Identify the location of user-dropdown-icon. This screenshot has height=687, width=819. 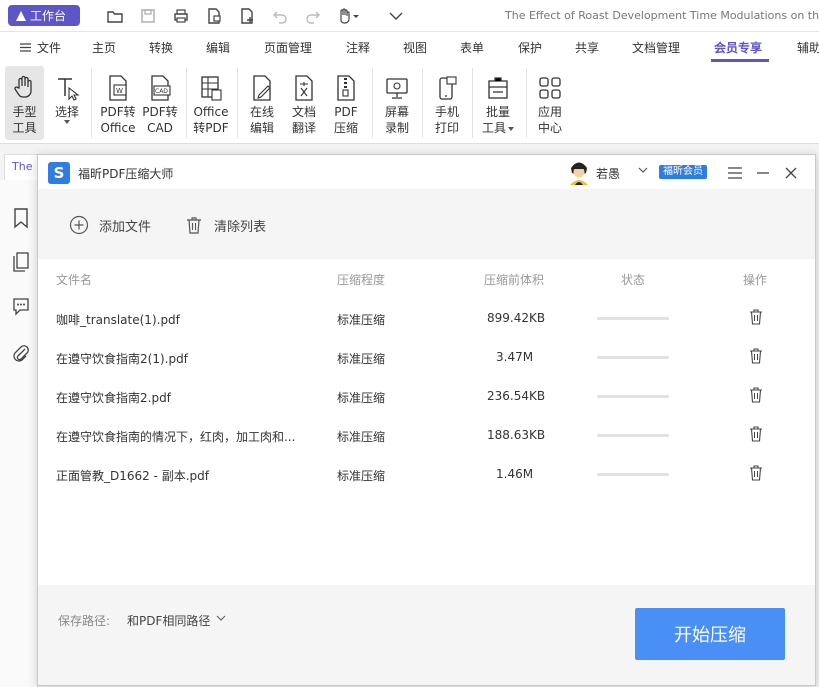
(643, 170).